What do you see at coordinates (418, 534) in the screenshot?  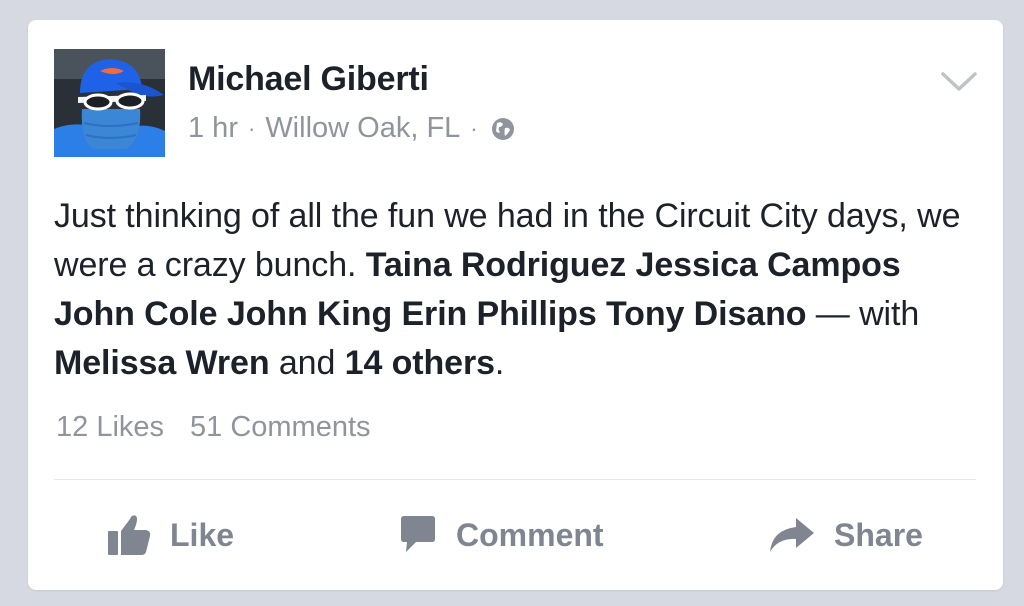 I see `speech-bubble-icon` at bounding box center [418, 534].